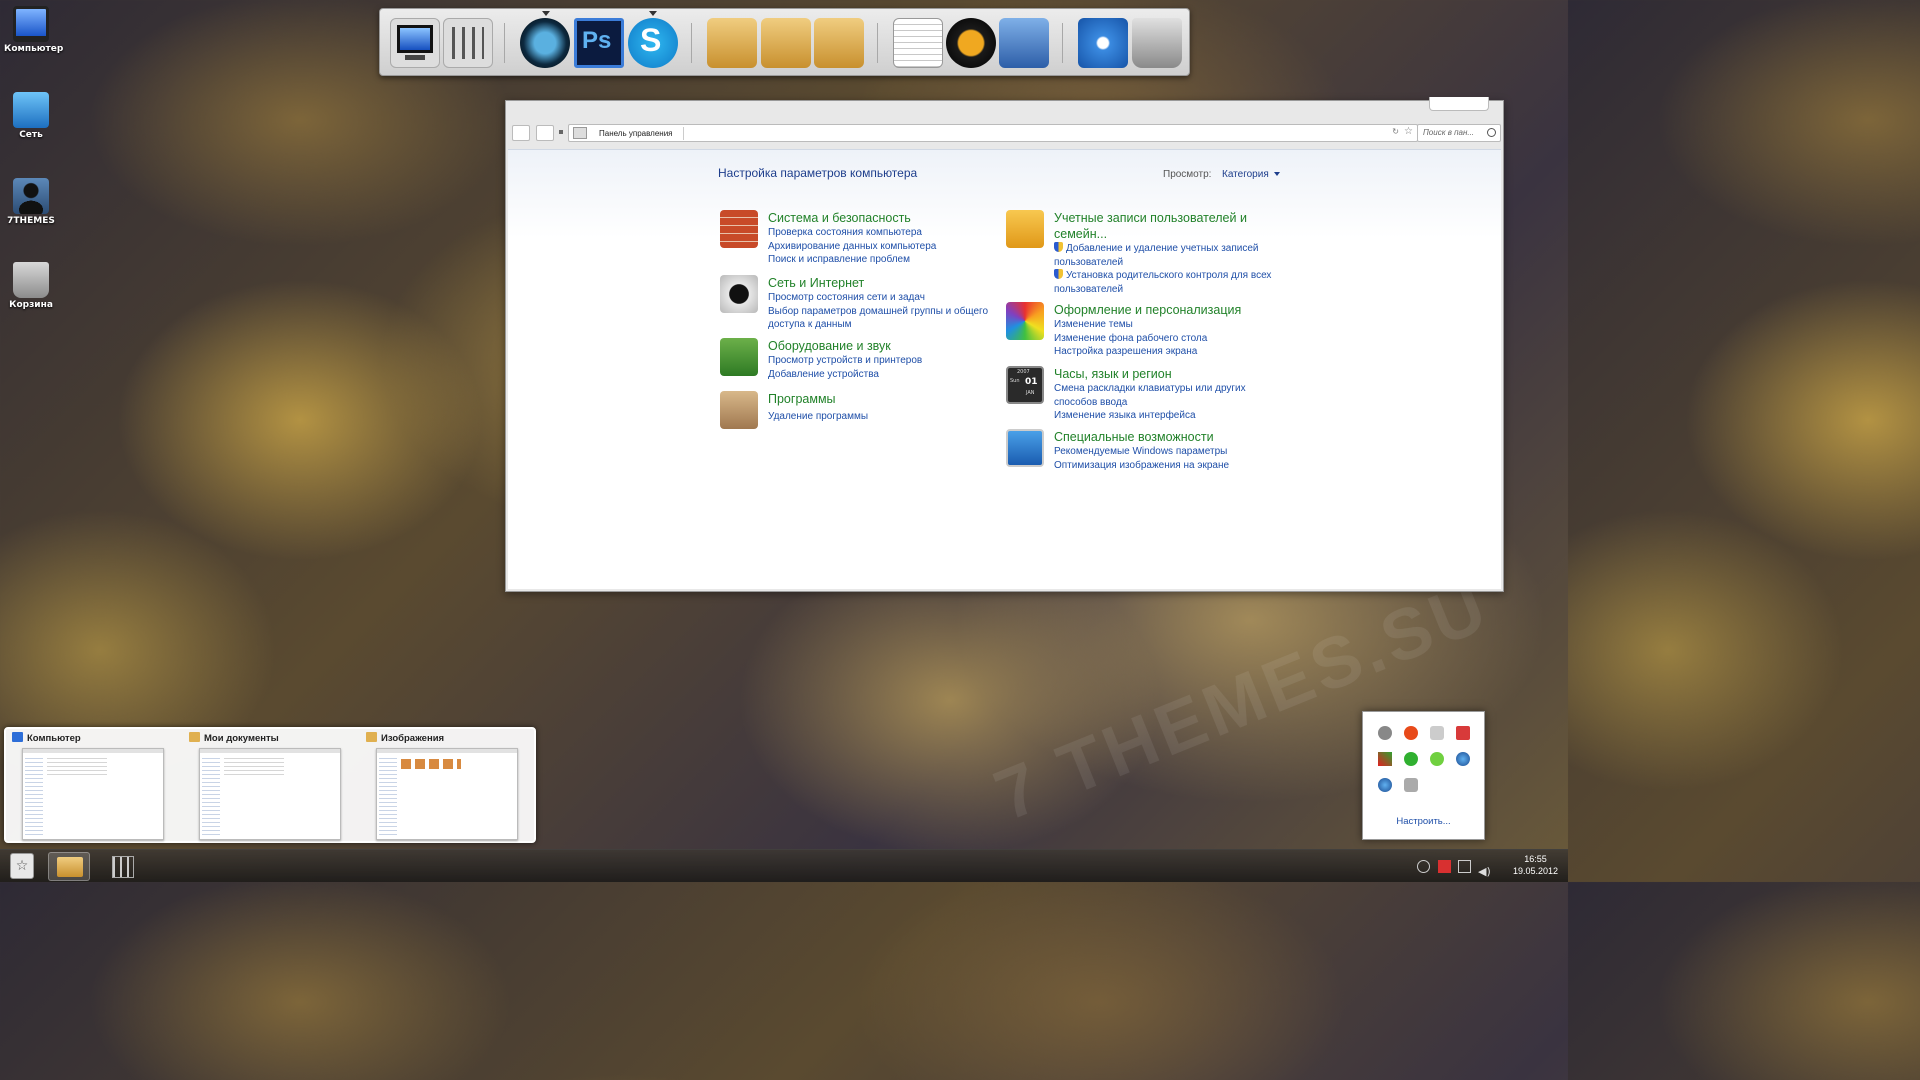  What do you see at coordinates (888, 247) in the screenshot?
I see `category-link: Архивирование данных компьютера` at bounding box center [888, 247].